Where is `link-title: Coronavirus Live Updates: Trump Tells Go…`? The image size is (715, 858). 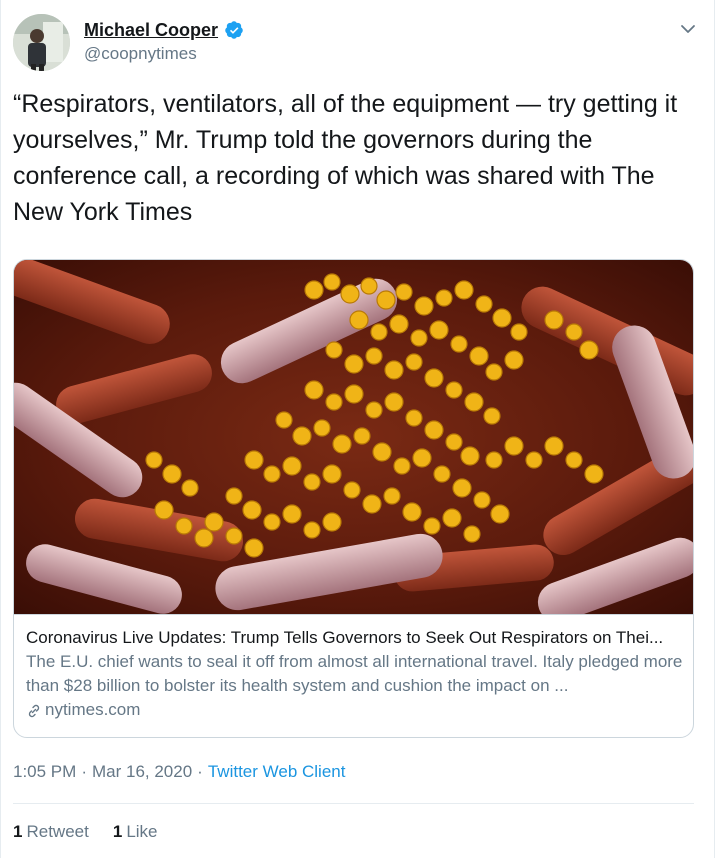 link-title: Coronavirus Live Updates: Trump Tells Go… is located at coordinates (355, 638).